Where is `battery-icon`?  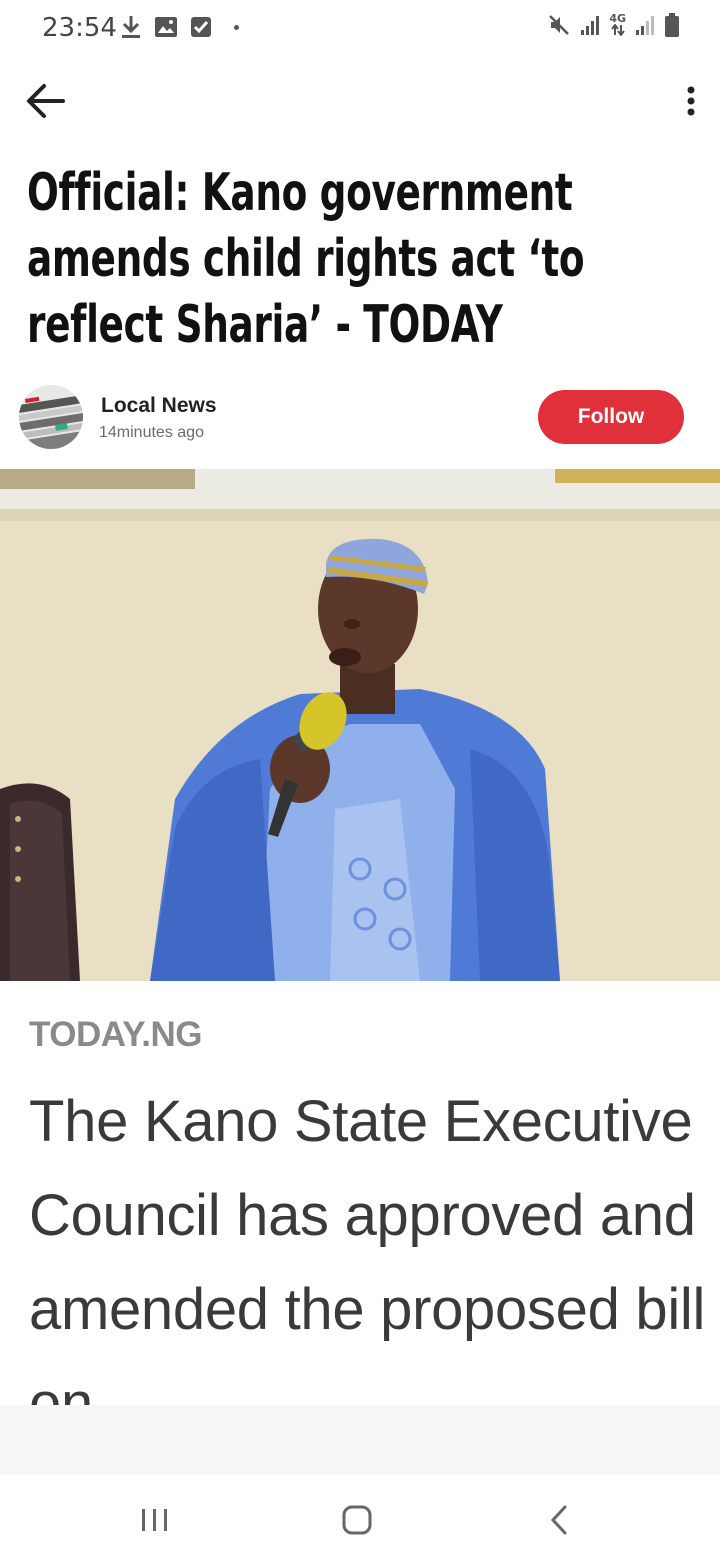 battery-icon is located at coordinates (672, 25).